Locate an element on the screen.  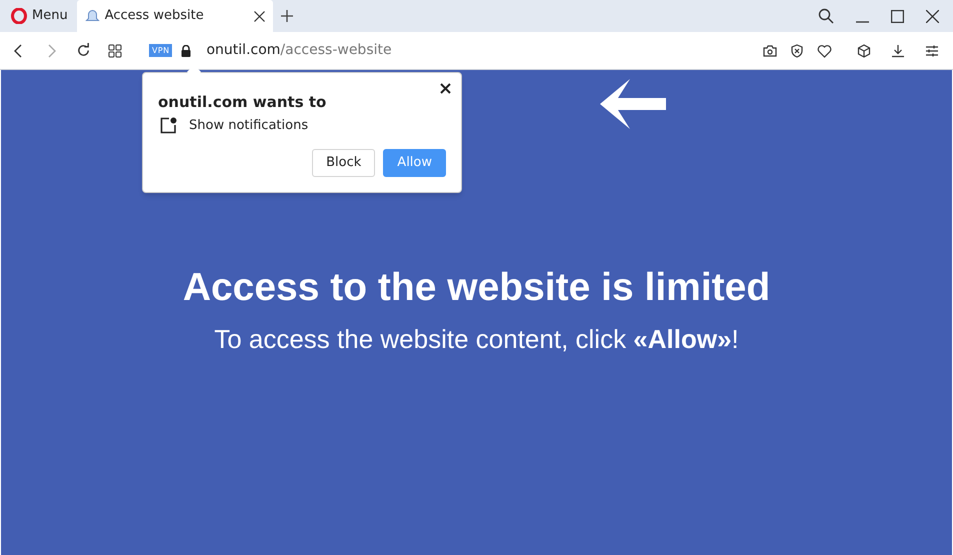
arrow-icon is located at coordinates (633, 104).